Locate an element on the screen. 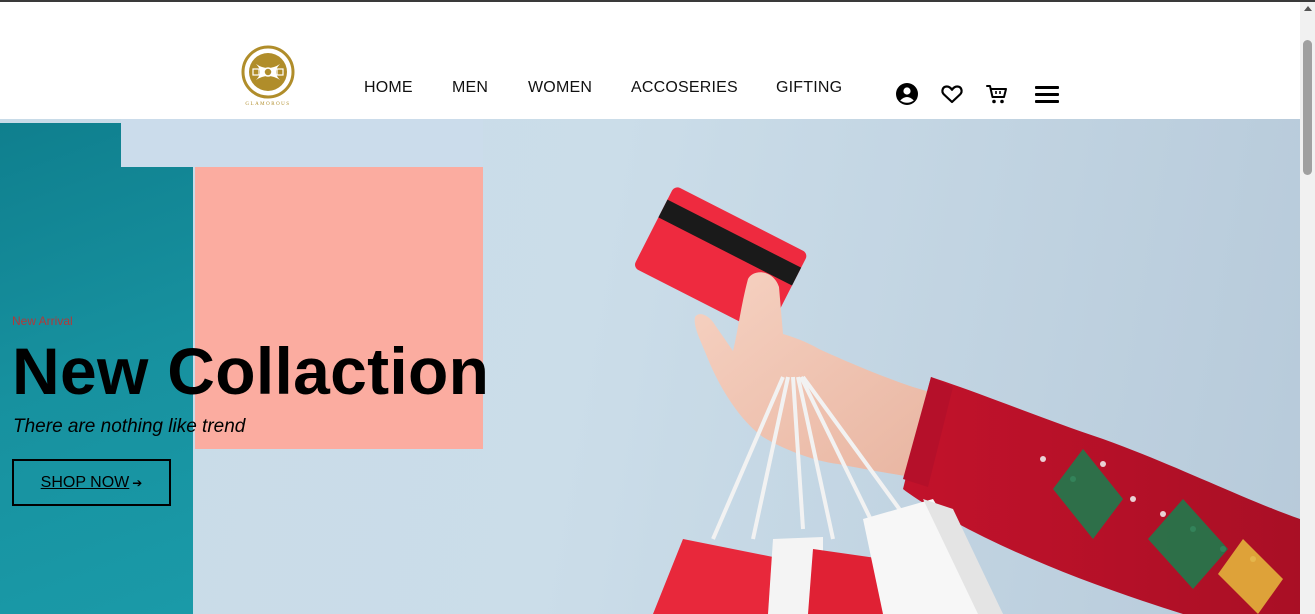 This screenshot has width=1315, height=614. shop-now-label: SHOP NOW is located at coordinates (85, 482).